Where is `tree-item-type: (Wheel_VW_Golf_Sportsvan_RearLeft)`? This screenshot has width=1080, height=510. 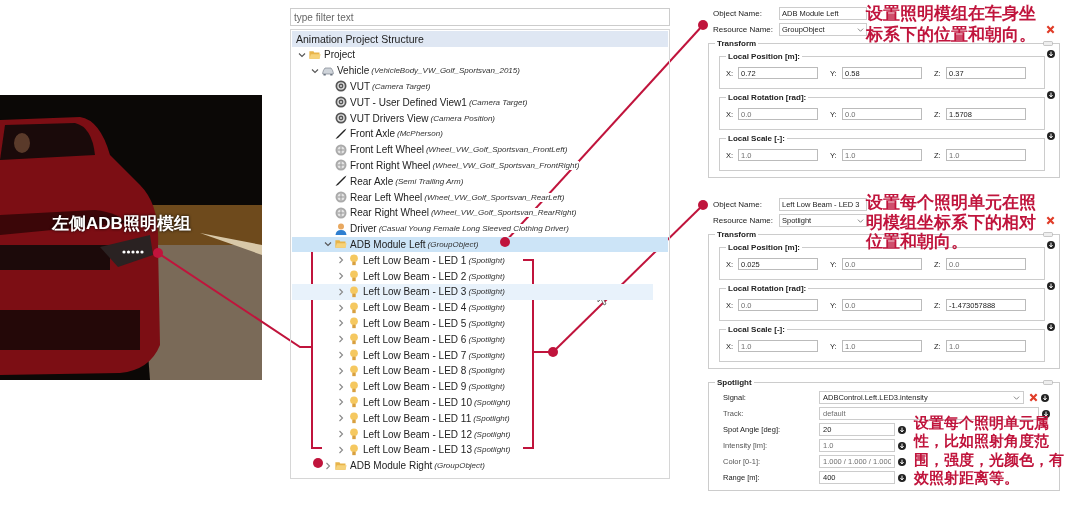
tree-item-type: (Wheel_VW_Golf_Sportsvan_RearLeft) is located at coordinates (494, 197).